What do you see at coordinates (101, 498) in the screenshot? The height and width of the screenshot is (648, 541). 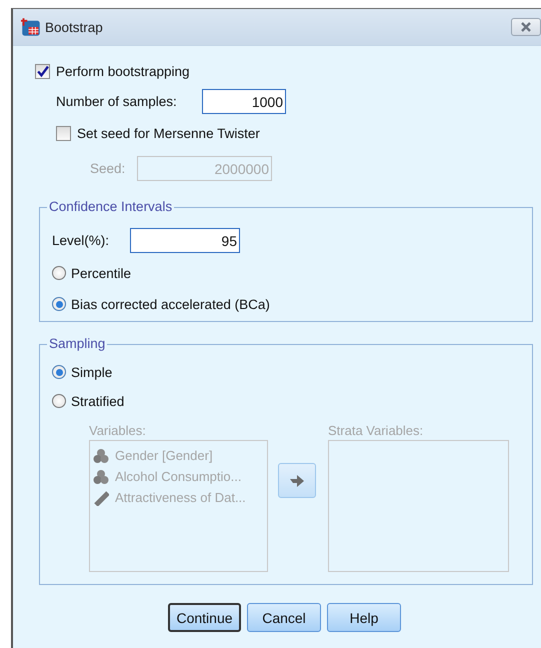 I see `ruler-icon` at bounding box center [101, 498].